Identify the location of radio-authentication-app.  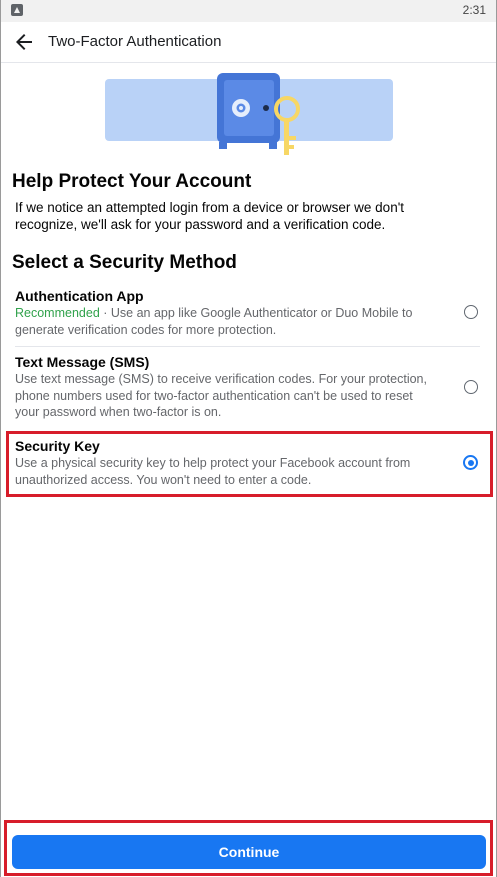
(471, 312).